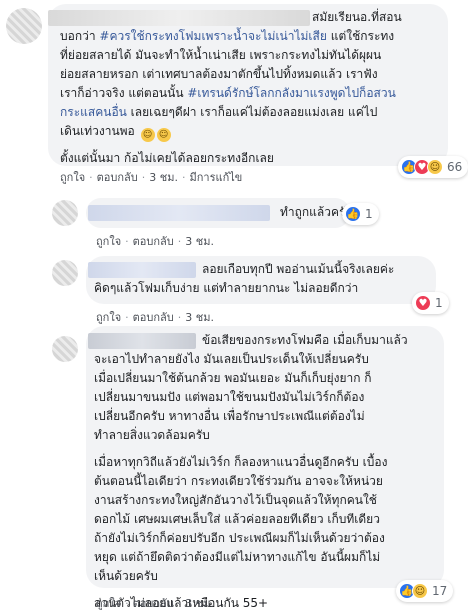  I want to click on hashtag-link: #เทรนด์รักษ์โลกกลังมาแรงพูดไปก็อสวน, so click(291, 93).